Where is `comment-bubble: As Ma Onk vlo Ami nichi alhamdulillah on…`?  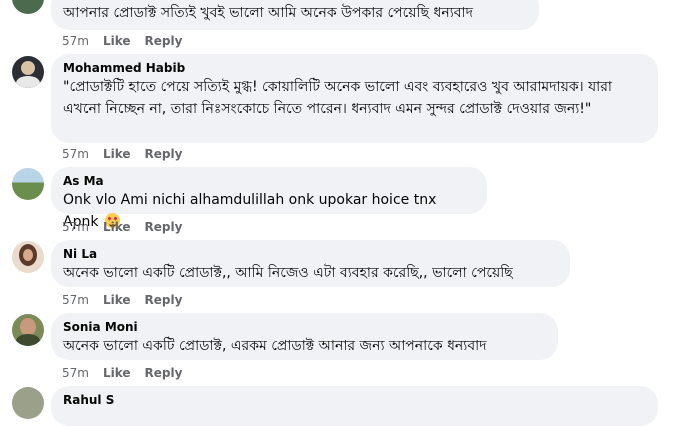
comment-bubble: As Ma Onk vlo Ami nichi alhamdulillah on… is located at coordinates (269, 198).